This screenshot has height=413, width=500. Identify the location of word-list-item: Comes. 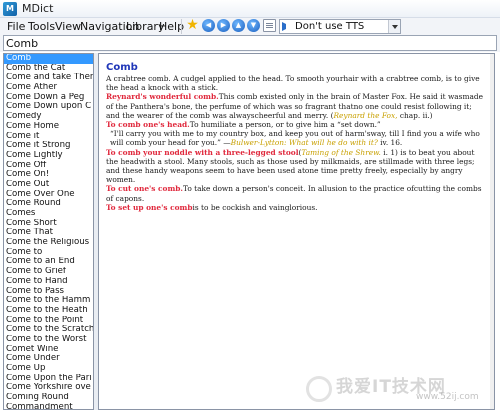
(48, 214).